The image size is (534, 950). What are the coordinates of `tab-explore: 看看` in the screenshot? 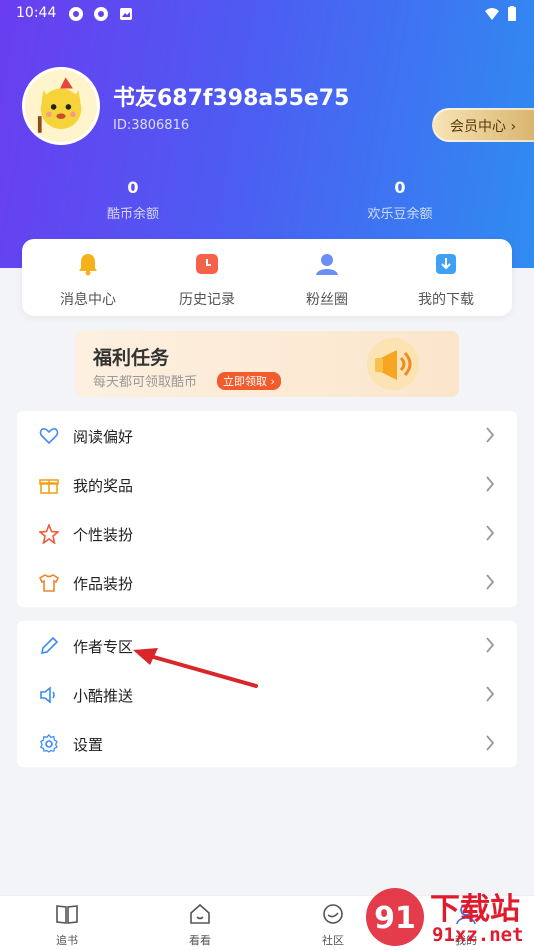 It's located at (200, 925).